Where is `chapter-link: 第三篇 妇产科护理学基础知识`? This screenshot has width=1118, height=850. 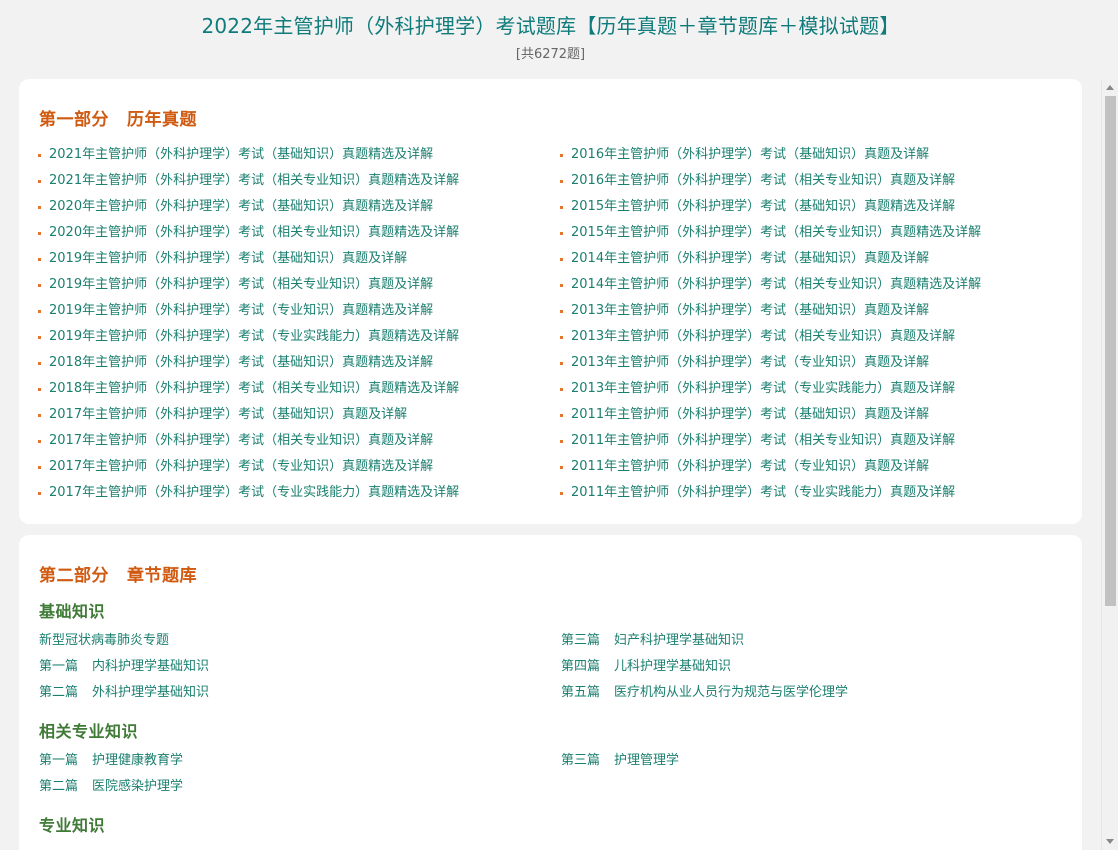 chapter-link: 第三篇 妇产科护理学基础知识 is located at coordinates (704, 641).